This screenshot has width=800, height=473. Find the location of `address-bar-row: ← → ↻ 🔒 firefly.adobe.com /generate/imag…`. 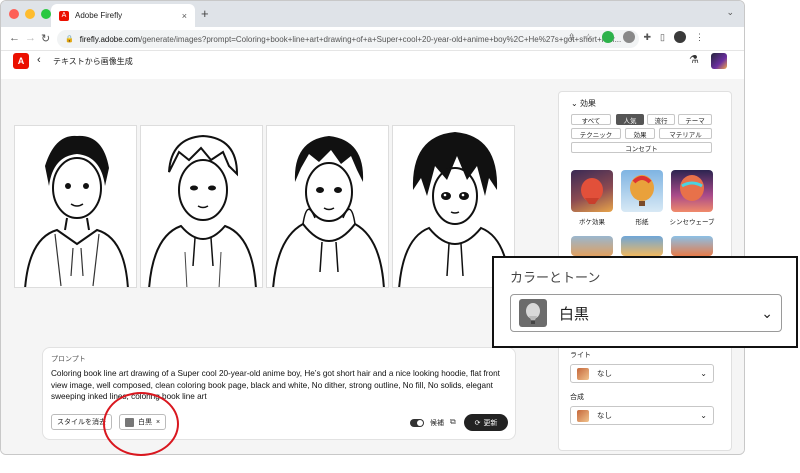

address-bar-row: ← → ↻ 🔒 firefly.adobe.com /generate/imag… is located at coordinates (372, 39).